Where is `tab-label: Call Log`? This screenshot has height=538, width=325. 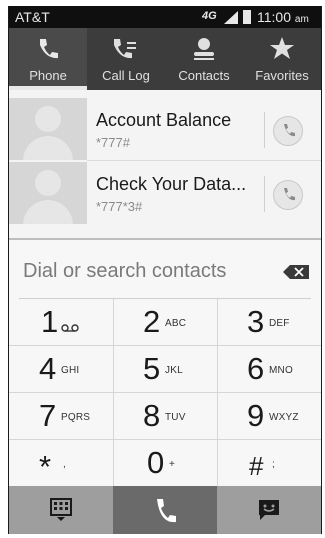
tab-label: Call Log is located at coordinates (126, 75).